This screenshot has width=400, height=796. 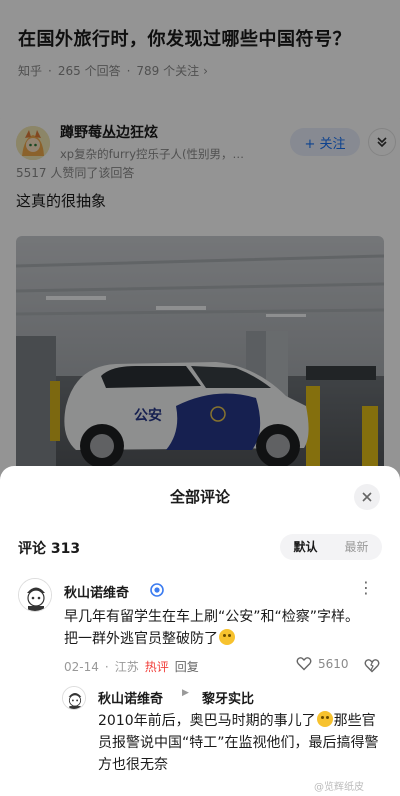 I want to click on reply-arrow-icon: ▶, so click(x=185, y=693).